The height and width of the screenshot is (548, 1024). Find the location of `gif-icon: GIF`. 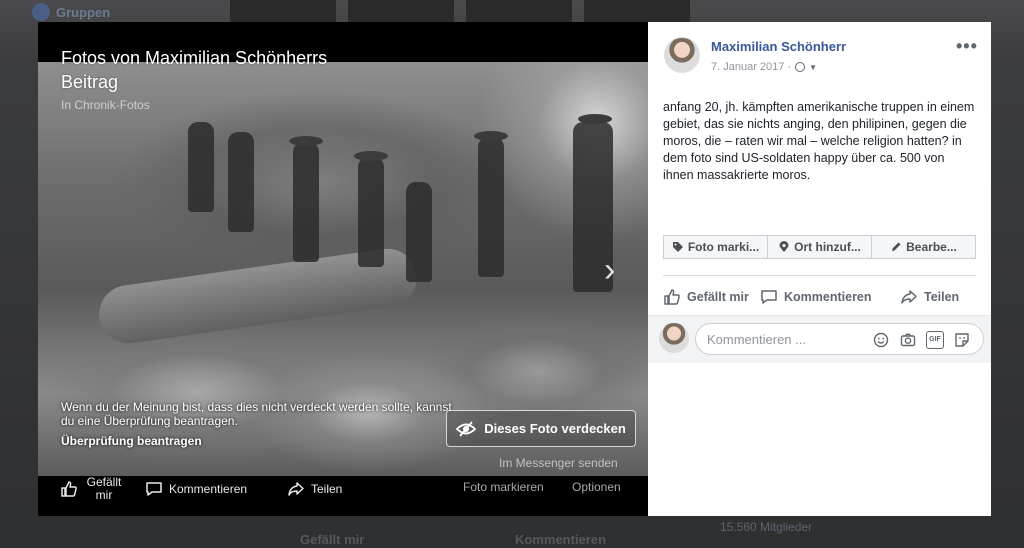

gif-icon: GIF is located at coordinates (935, 340).